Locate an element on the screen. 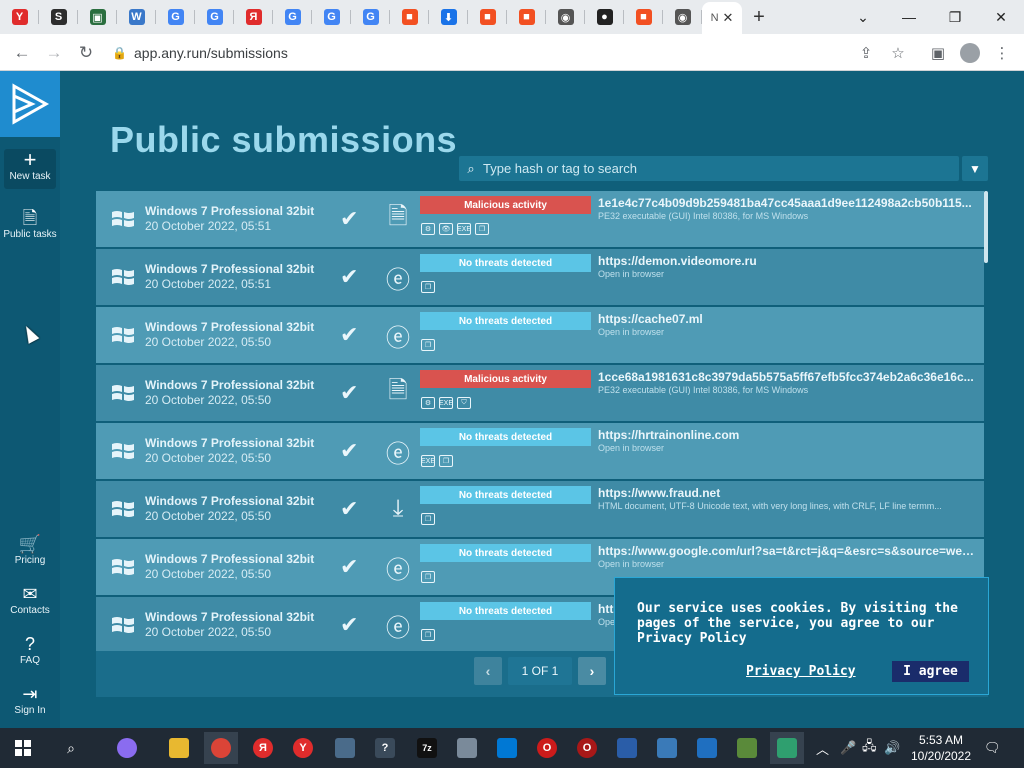 Image resolution: width=1024 pixels, height=768 pixels. sign-in-button: ⇥ Sign In is located at coordinates (30, 699).